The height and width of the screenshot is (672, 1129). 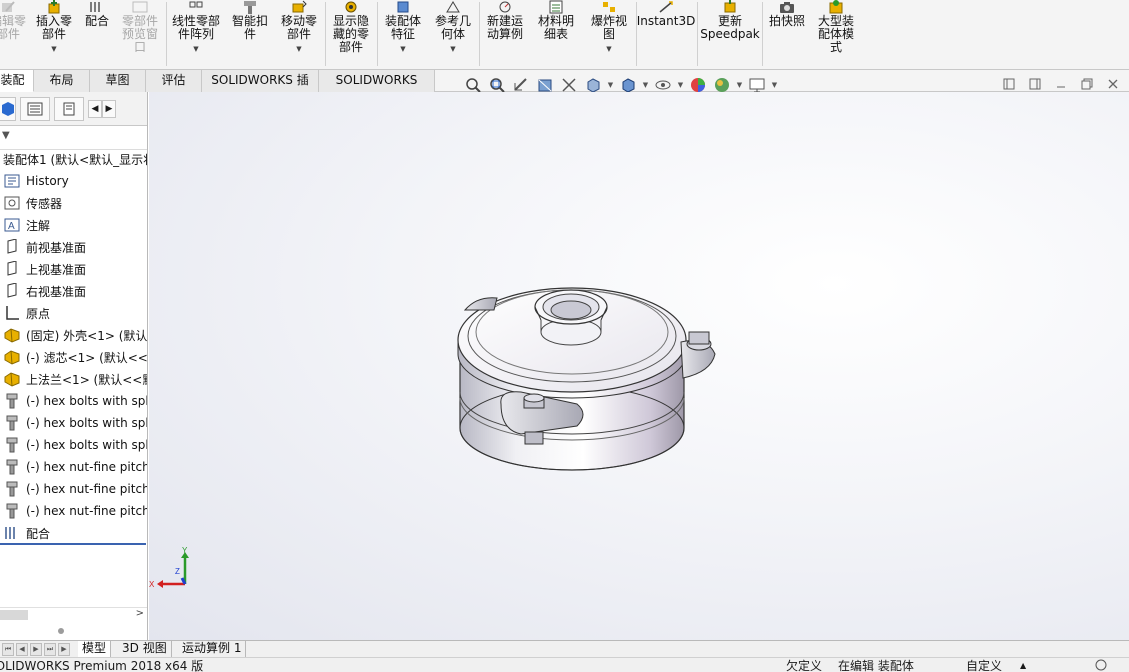 What do you see at coordinates (556, 34) in the screenshot?
I see `bill-of-materials-button: 材料明 细表` at bounding box center [556, 34].